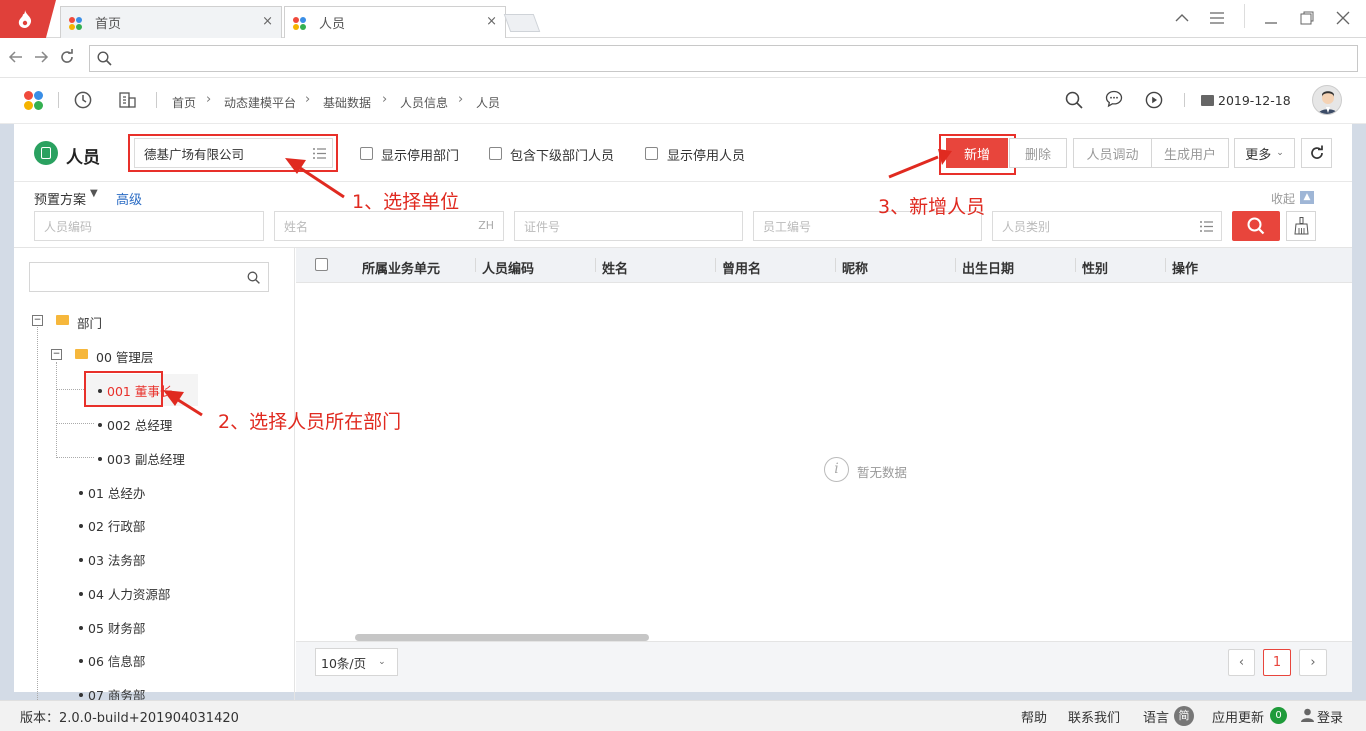 This screenshot has height=731, width=1366. I want to click on tree-node-department: 06 信息部, so click(112, 660).